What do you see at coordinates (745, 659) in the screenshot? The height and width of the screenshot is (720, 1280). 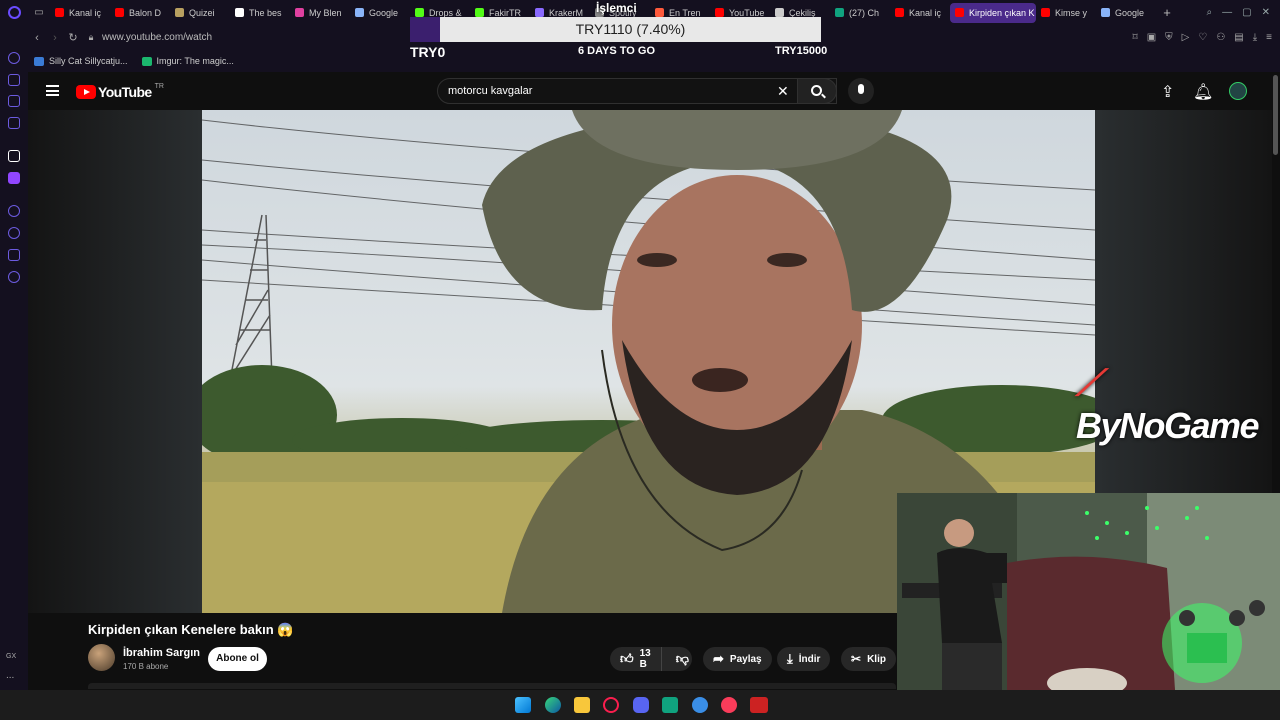 I see `share-label: Paylaş` at bounding box center [745, 659].